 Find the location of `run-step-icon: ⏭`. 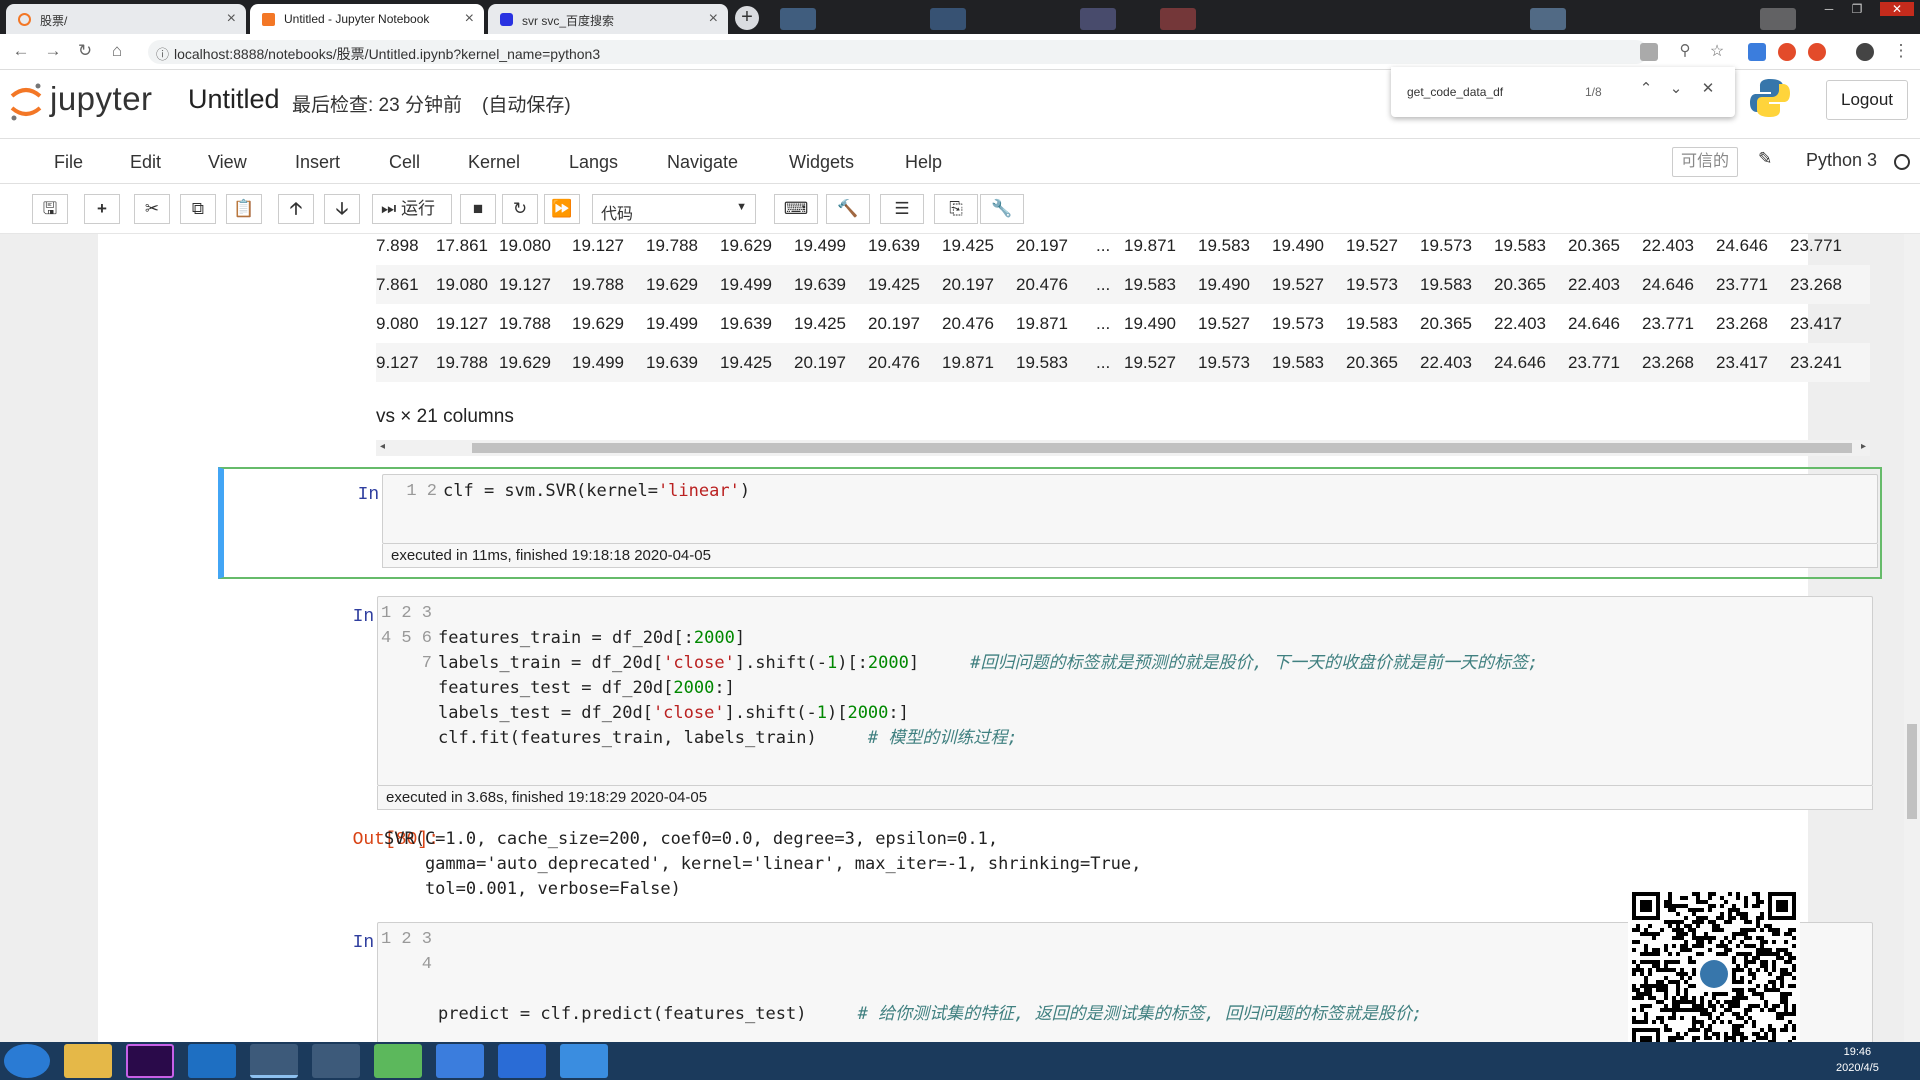

run-step-icon: ⏭ is located at coordinates (389, 208).